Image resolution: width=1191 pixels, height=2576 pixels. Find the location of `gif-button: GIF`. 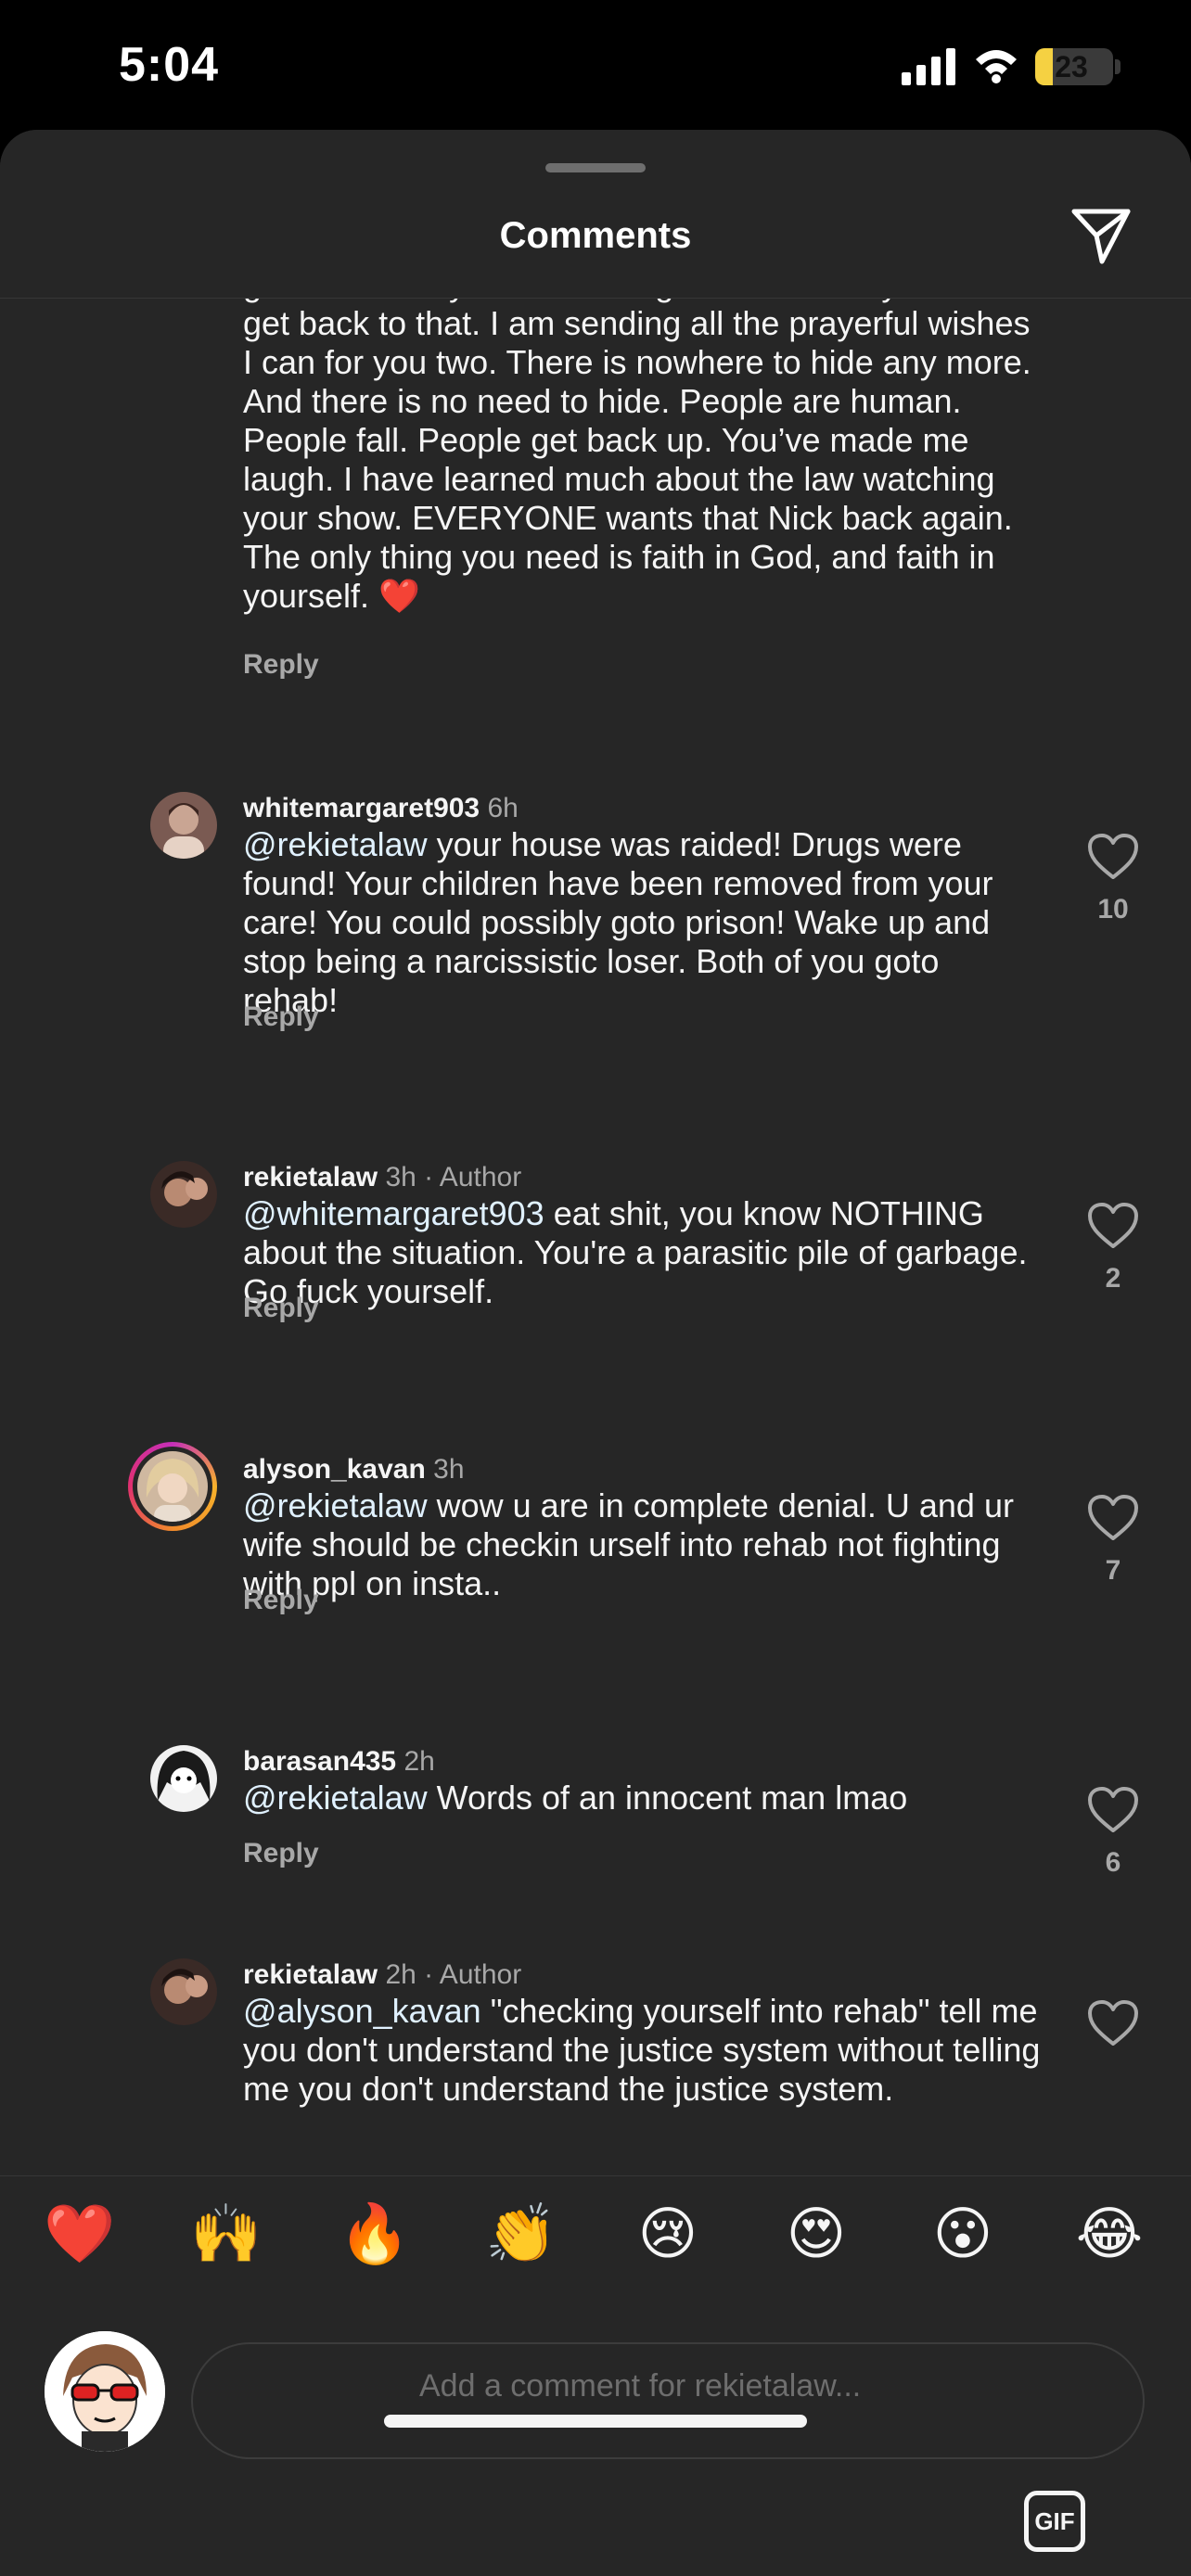

gif-button: GIF is located at coordinates (1054, 2521).